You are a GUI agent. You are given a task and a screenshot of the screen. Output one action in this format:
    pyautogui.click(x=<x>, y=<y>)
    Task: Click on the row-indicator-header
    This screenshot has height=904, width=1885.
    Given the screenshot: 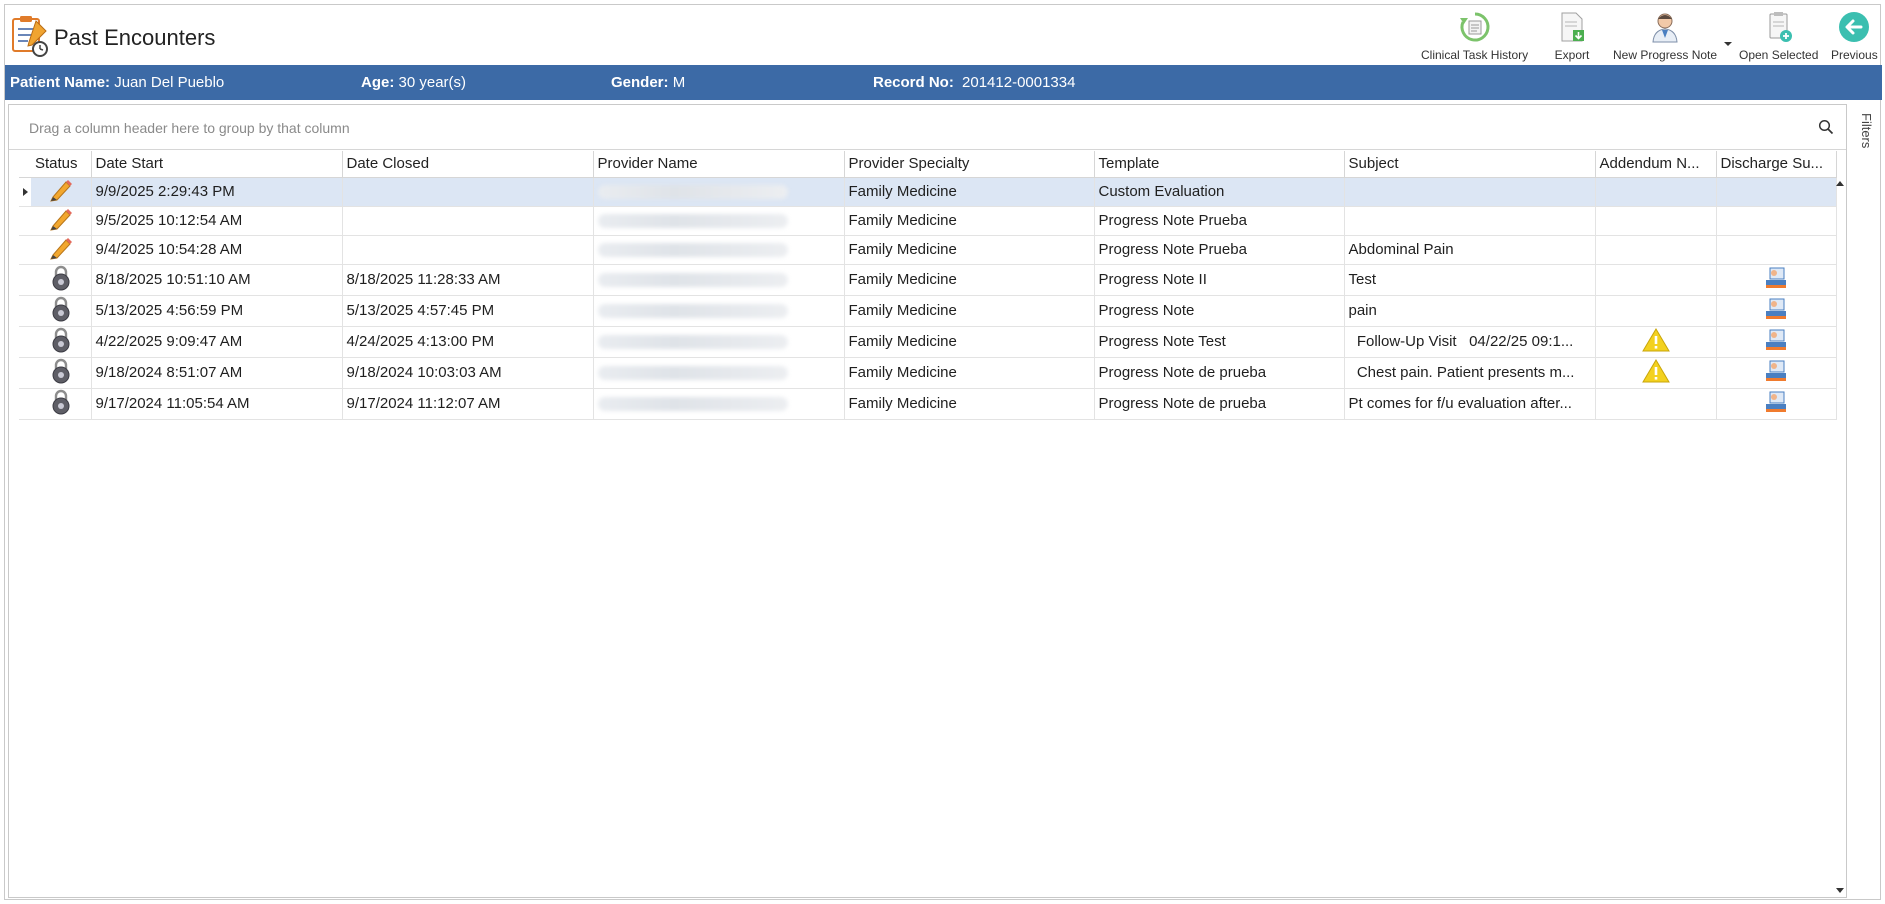 What is the action you would take?
    pyautogui.click(x=25, y=164)
    